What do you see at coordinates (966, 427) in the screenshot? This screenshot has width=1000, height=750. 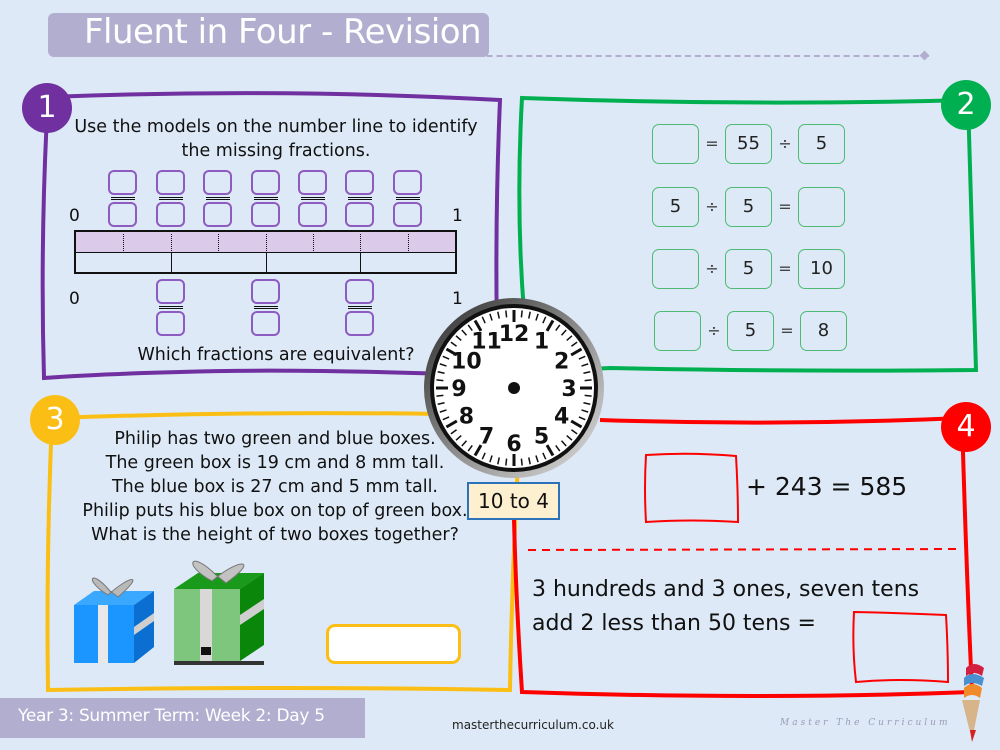 I see `panel-4-badge: 4` at bounding box center [966, 427].